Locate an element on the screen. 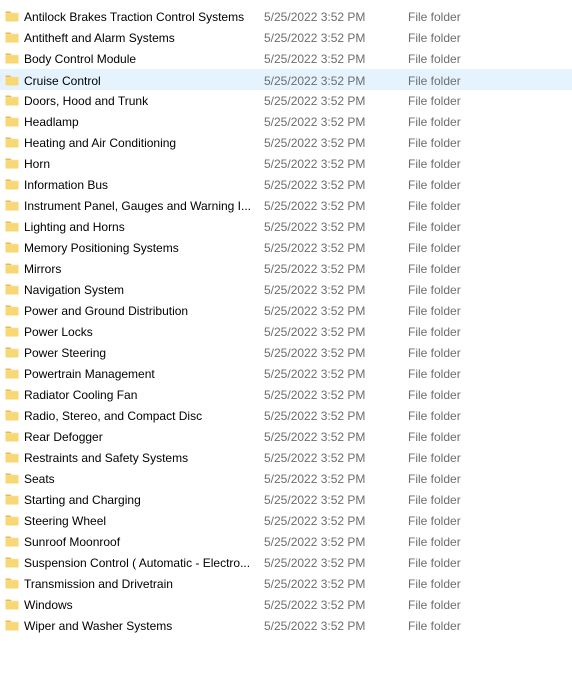 The image size is (572, 673). file-name: Mirrors is located at coordinates (43, 269).